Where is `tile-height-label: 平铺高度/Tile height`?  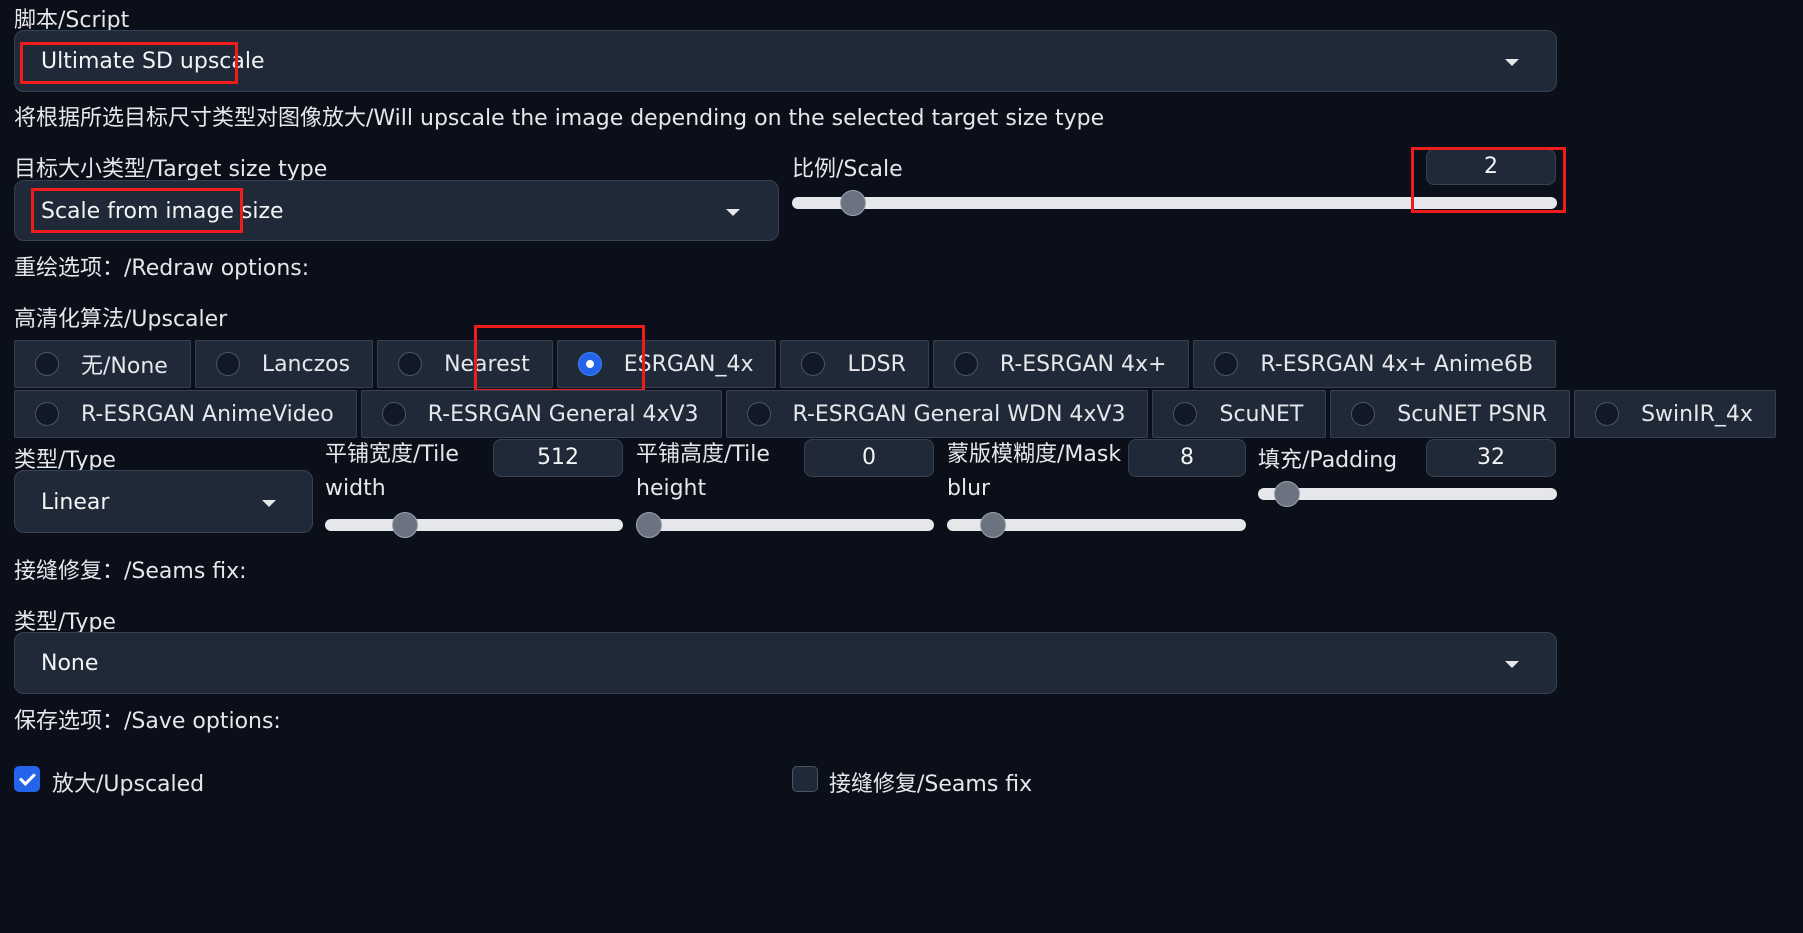
tile-height-label: 平铺高度/Tile height is located at coordinates (703, 471).